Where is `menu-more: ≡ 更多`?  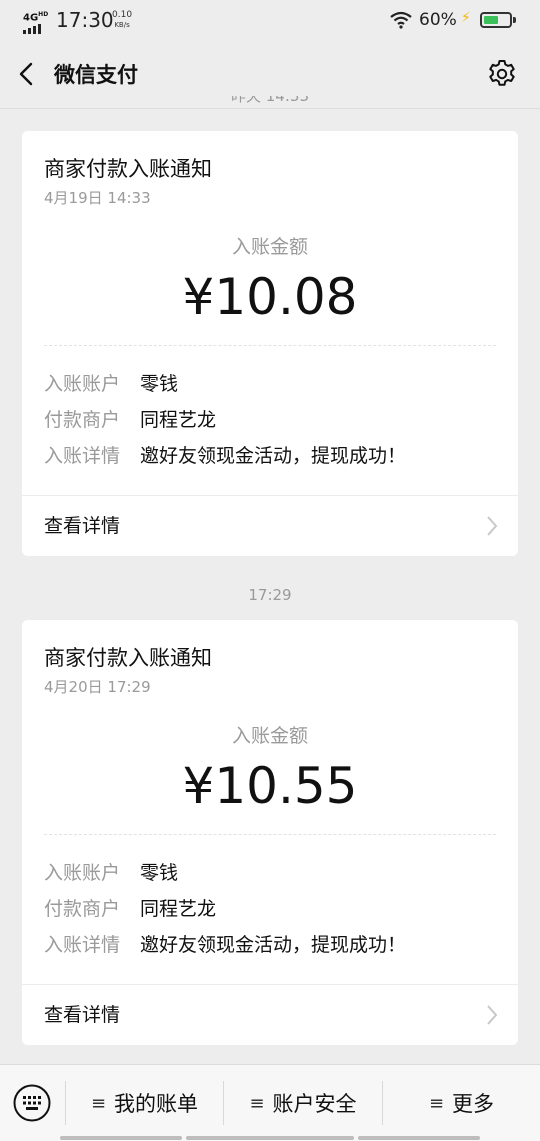
menu-more: ≡ 更多 is located at coordinates (461, 1103).